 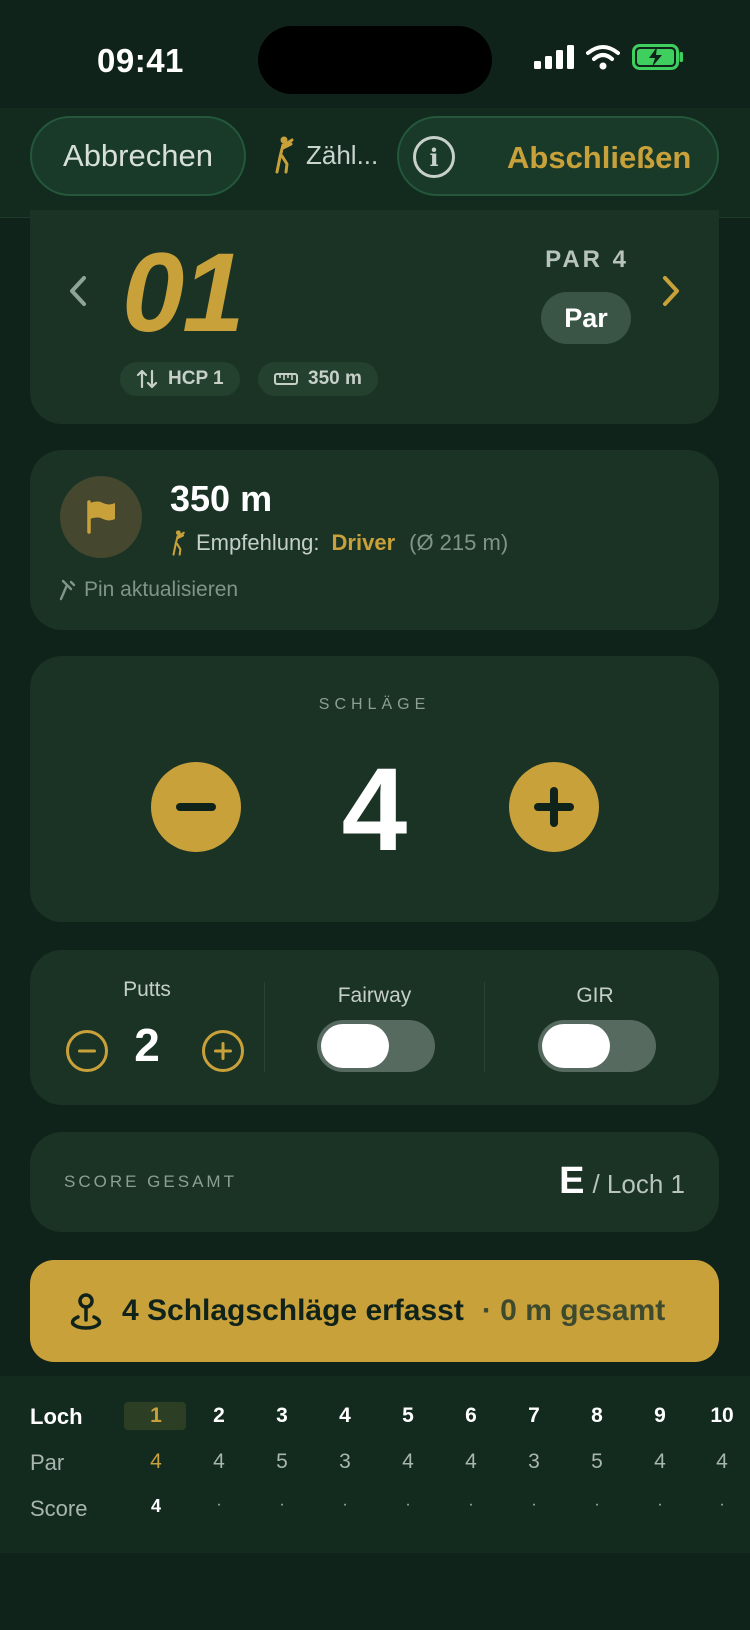 What do you see at coordinates (375, 1402) in the screenshot?
I see `scorecard-row-holes: Loch 1 2 3 4 5 6 7 8 9 10` at bounding box center [375, 1402].